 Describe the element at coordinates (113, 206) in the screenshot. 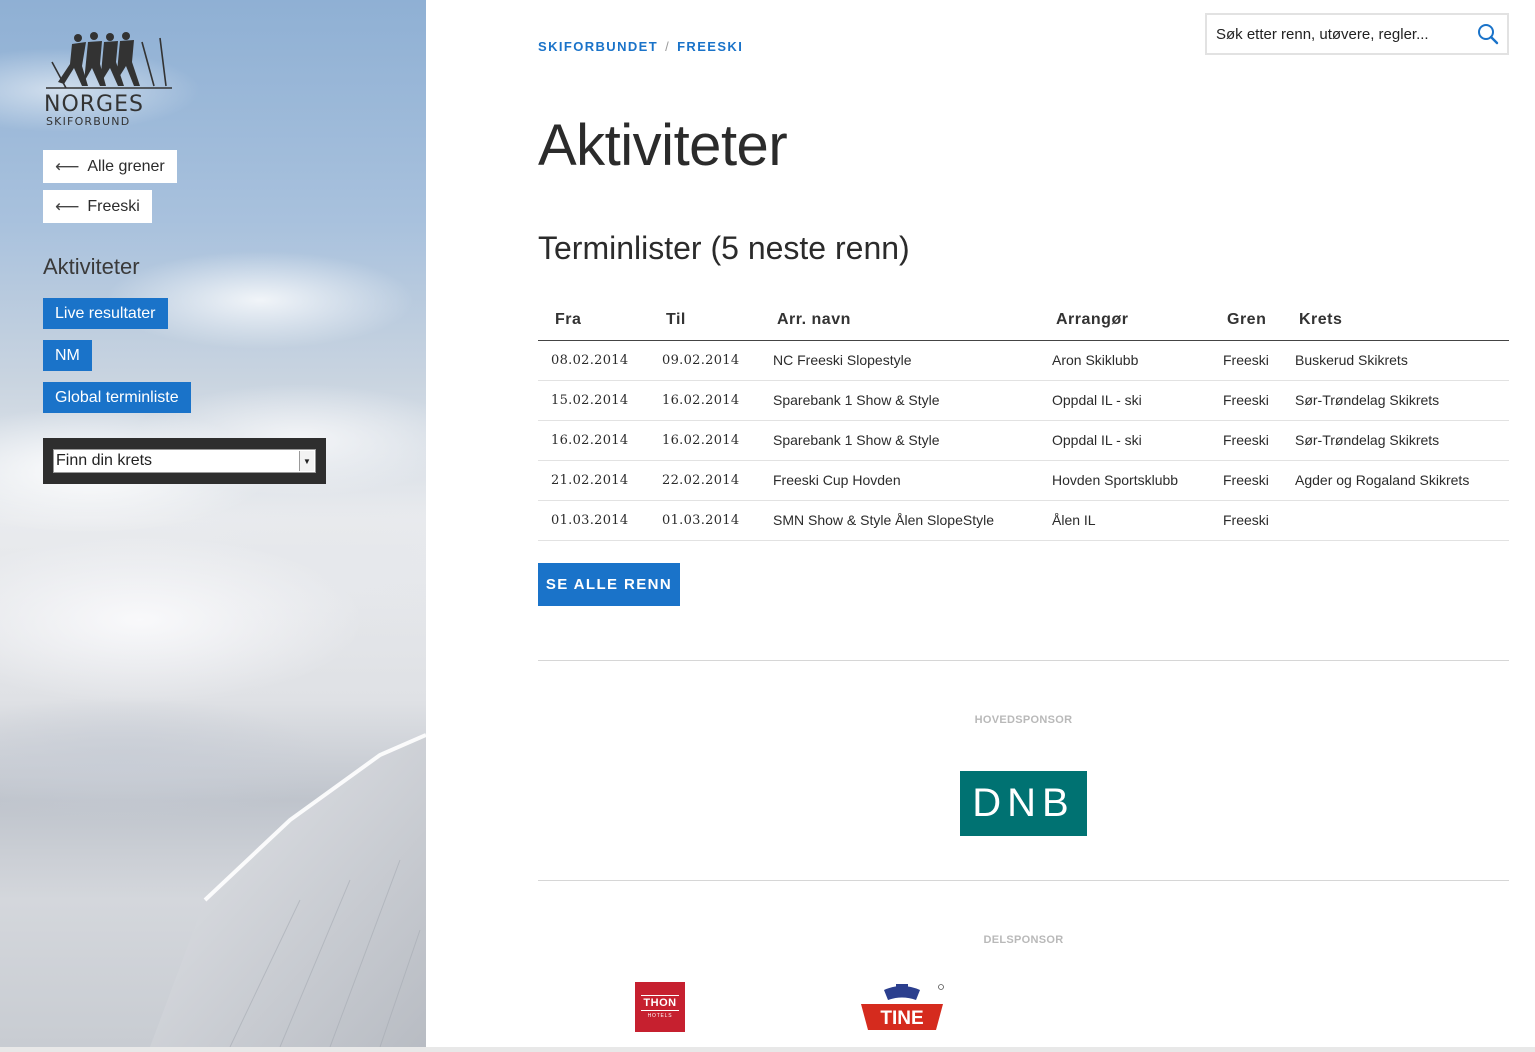

I see `back-link-label: Freeski` at that location.